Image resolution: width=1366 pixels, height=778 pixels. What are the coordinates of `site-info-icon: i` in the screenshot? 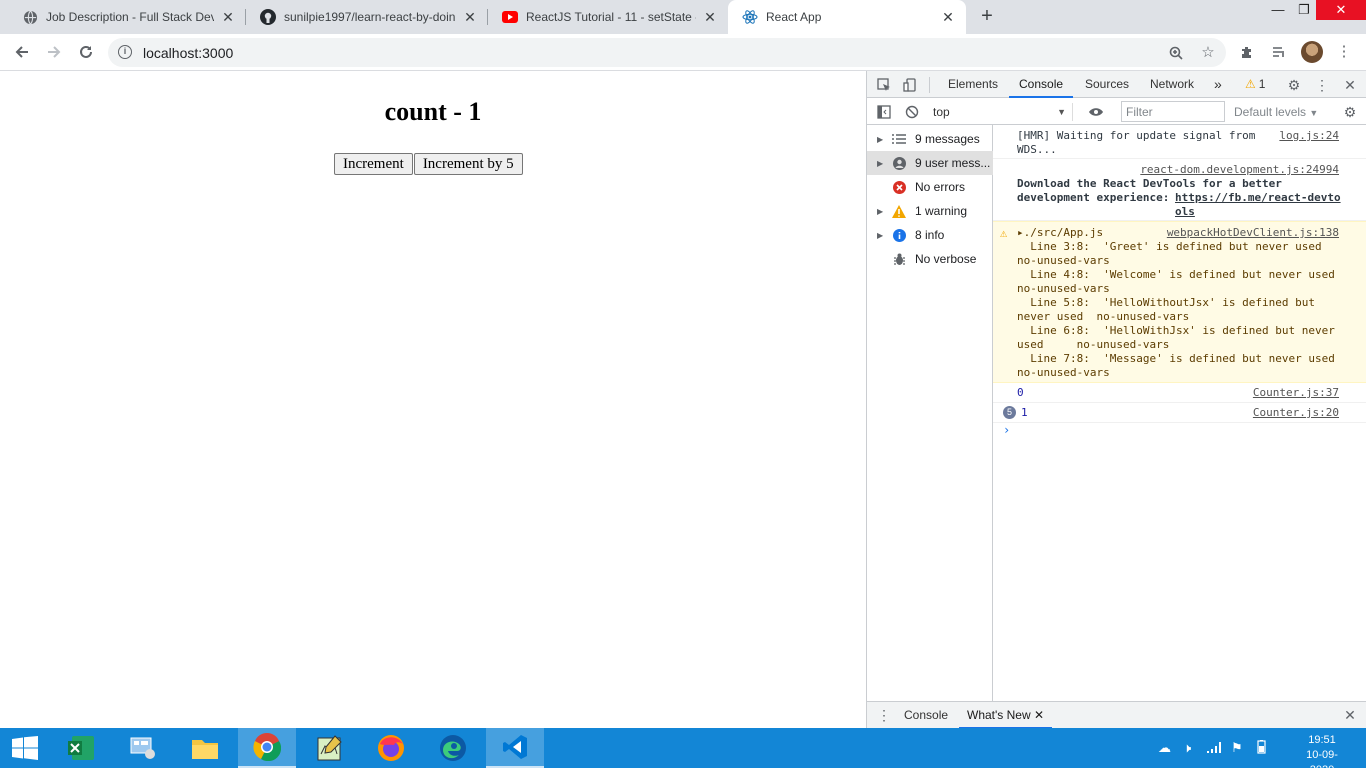 It's located at (125, 52).